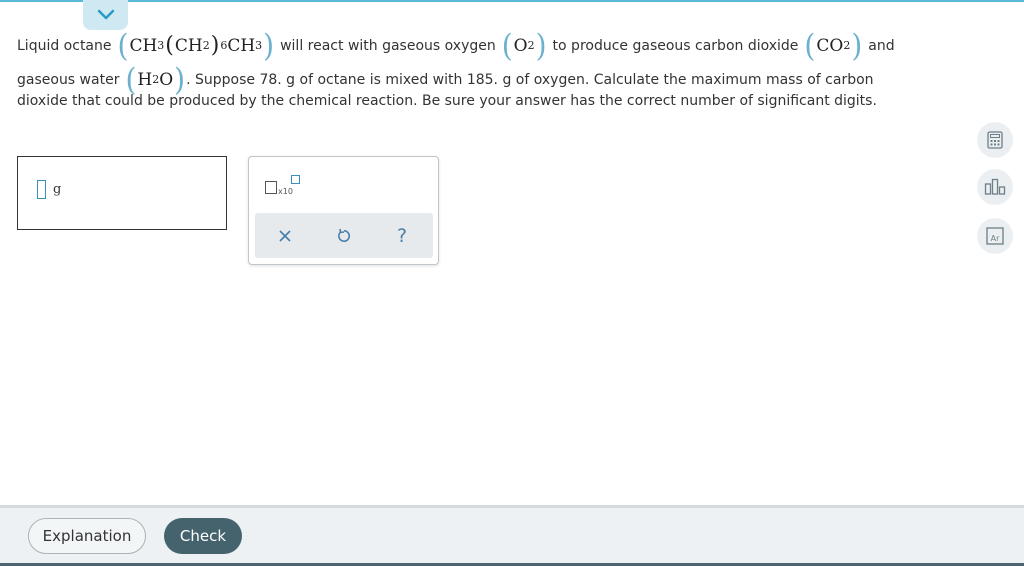  I want to click on periodic-symbol: Ar, so click(995, 238).